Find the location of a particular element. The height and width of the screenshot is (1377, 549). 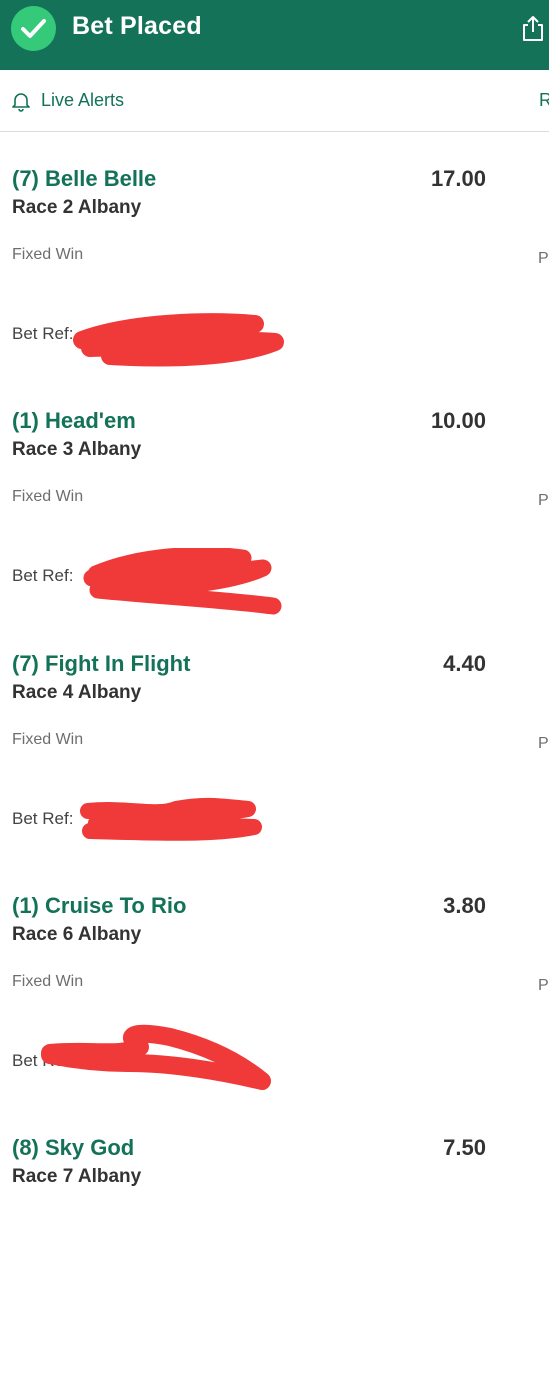

bell-icon is located at coordinates (21, 101).